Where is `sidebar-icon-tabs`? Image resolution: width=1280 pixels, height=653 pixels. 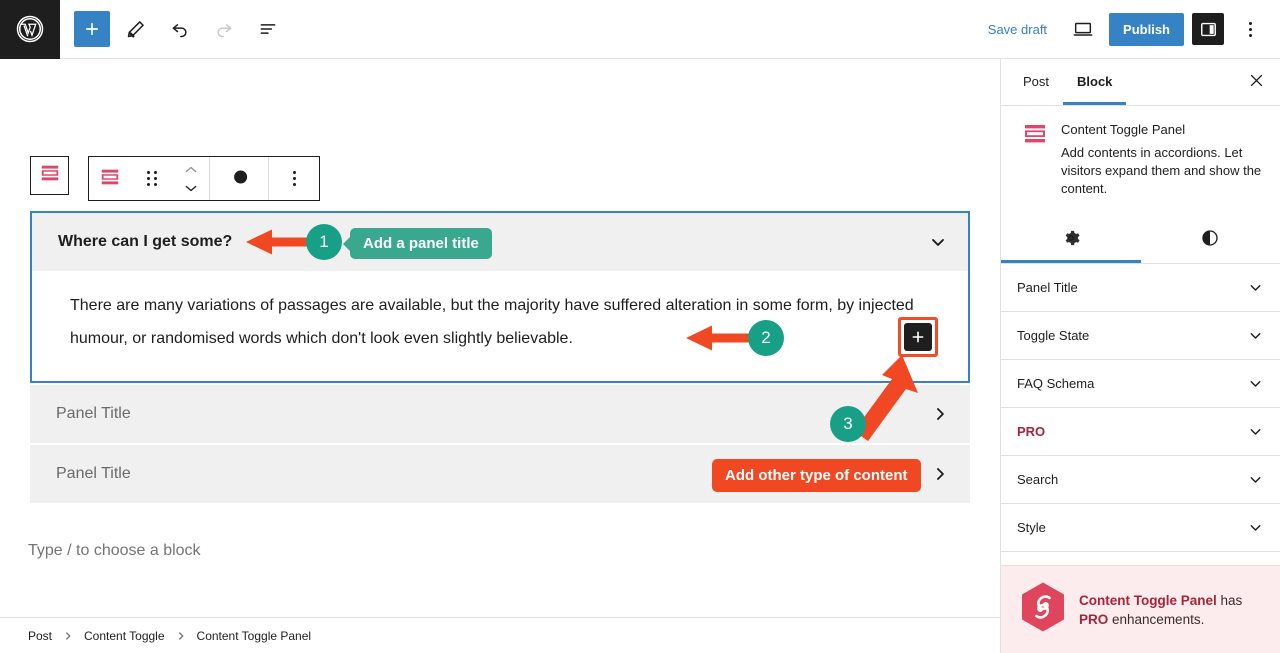 sidebar-icon-tabs is located at coordinates (1140, 240).